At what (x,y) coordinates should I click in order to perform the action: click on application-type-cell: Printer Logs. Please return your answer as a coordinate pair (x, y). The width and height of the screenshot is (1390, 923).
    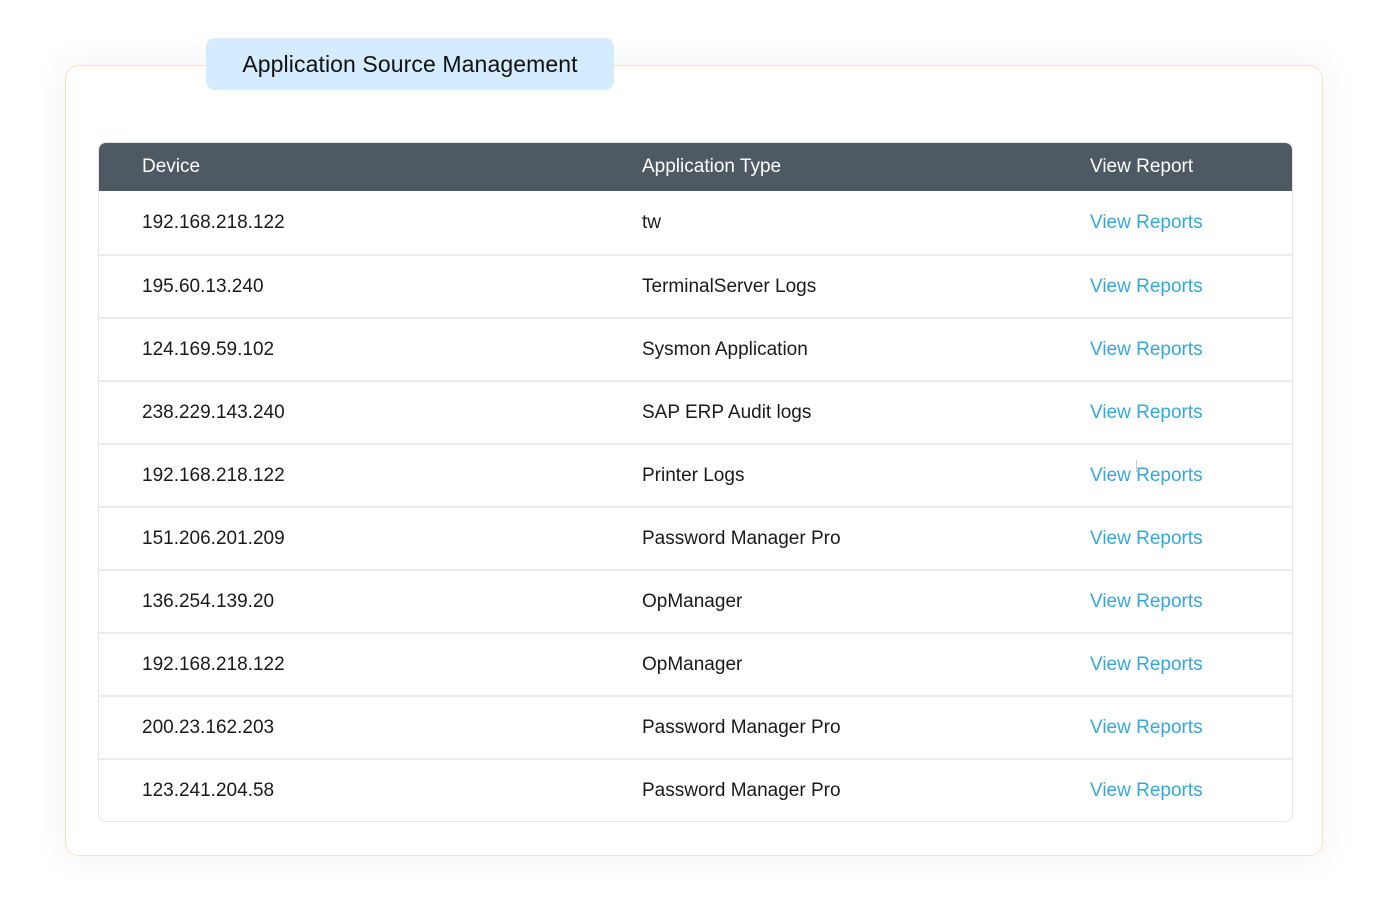
    Looking at the image, I should click on (693, 475).